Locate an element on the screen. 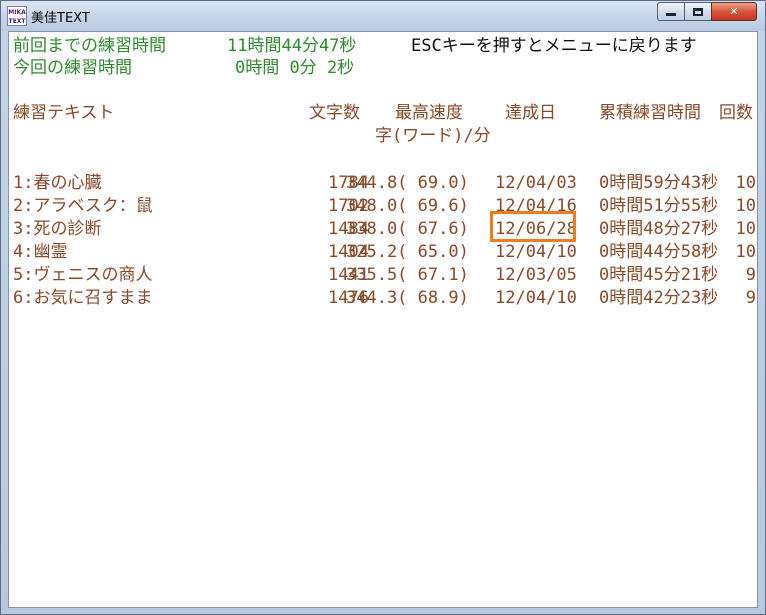 The width and height of the screenshot is (766, 615). minimize-button is located at coordinates (670, 11).